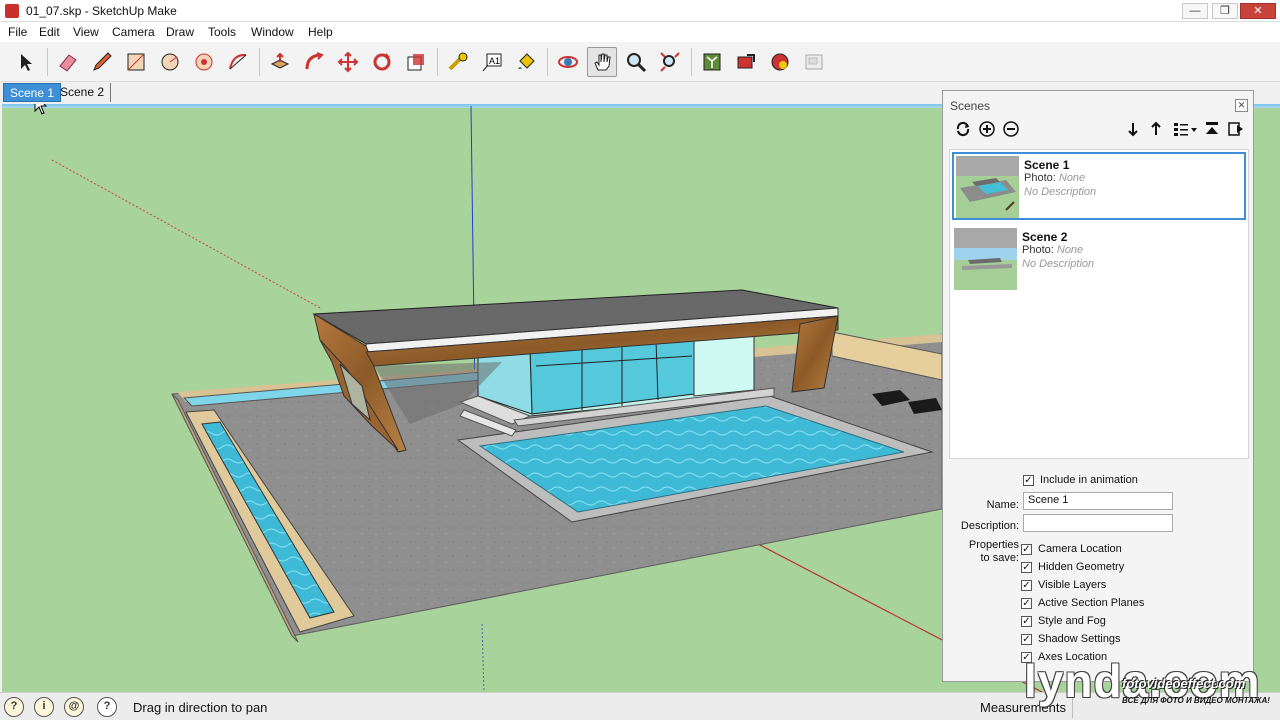 This screenshot has width=1280, height=720. What do you see at coordinates (780, 62) in the screenshot?
I see `extension-warehouse-icon` at bounding box center [780, 62].